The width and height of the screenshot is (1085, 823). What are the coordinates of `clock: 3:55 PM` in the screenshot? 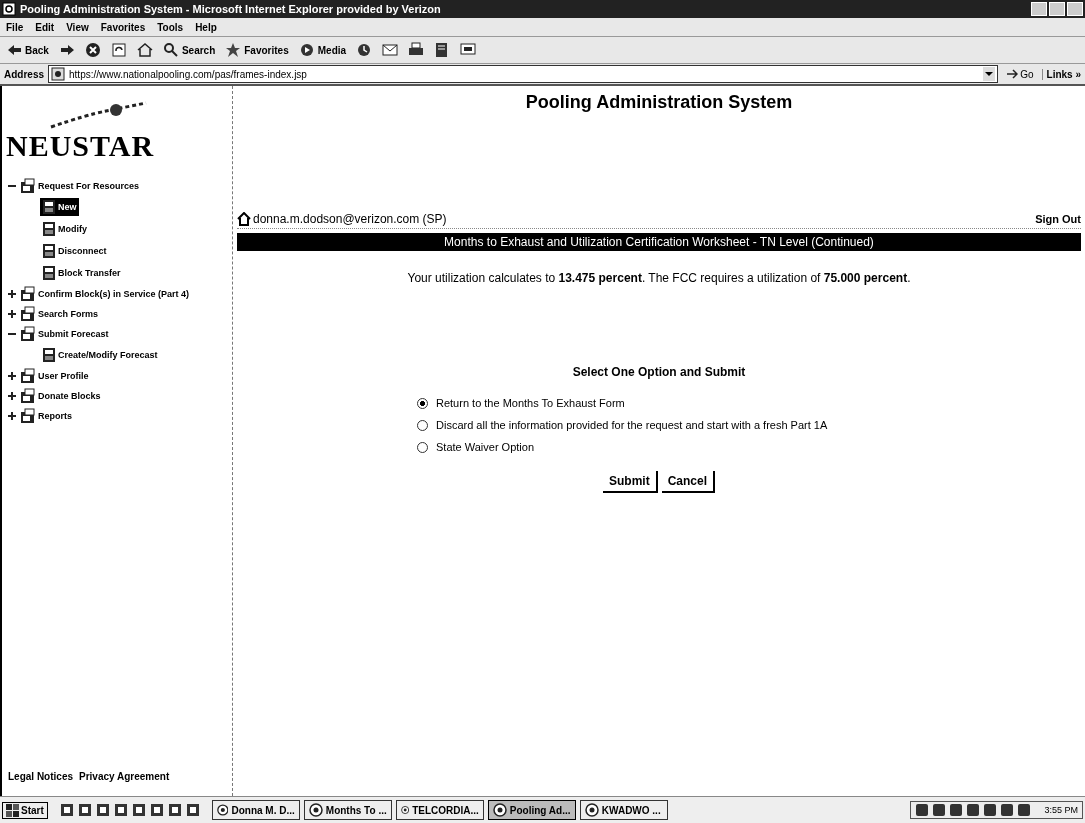 It's located at (1061, 810).